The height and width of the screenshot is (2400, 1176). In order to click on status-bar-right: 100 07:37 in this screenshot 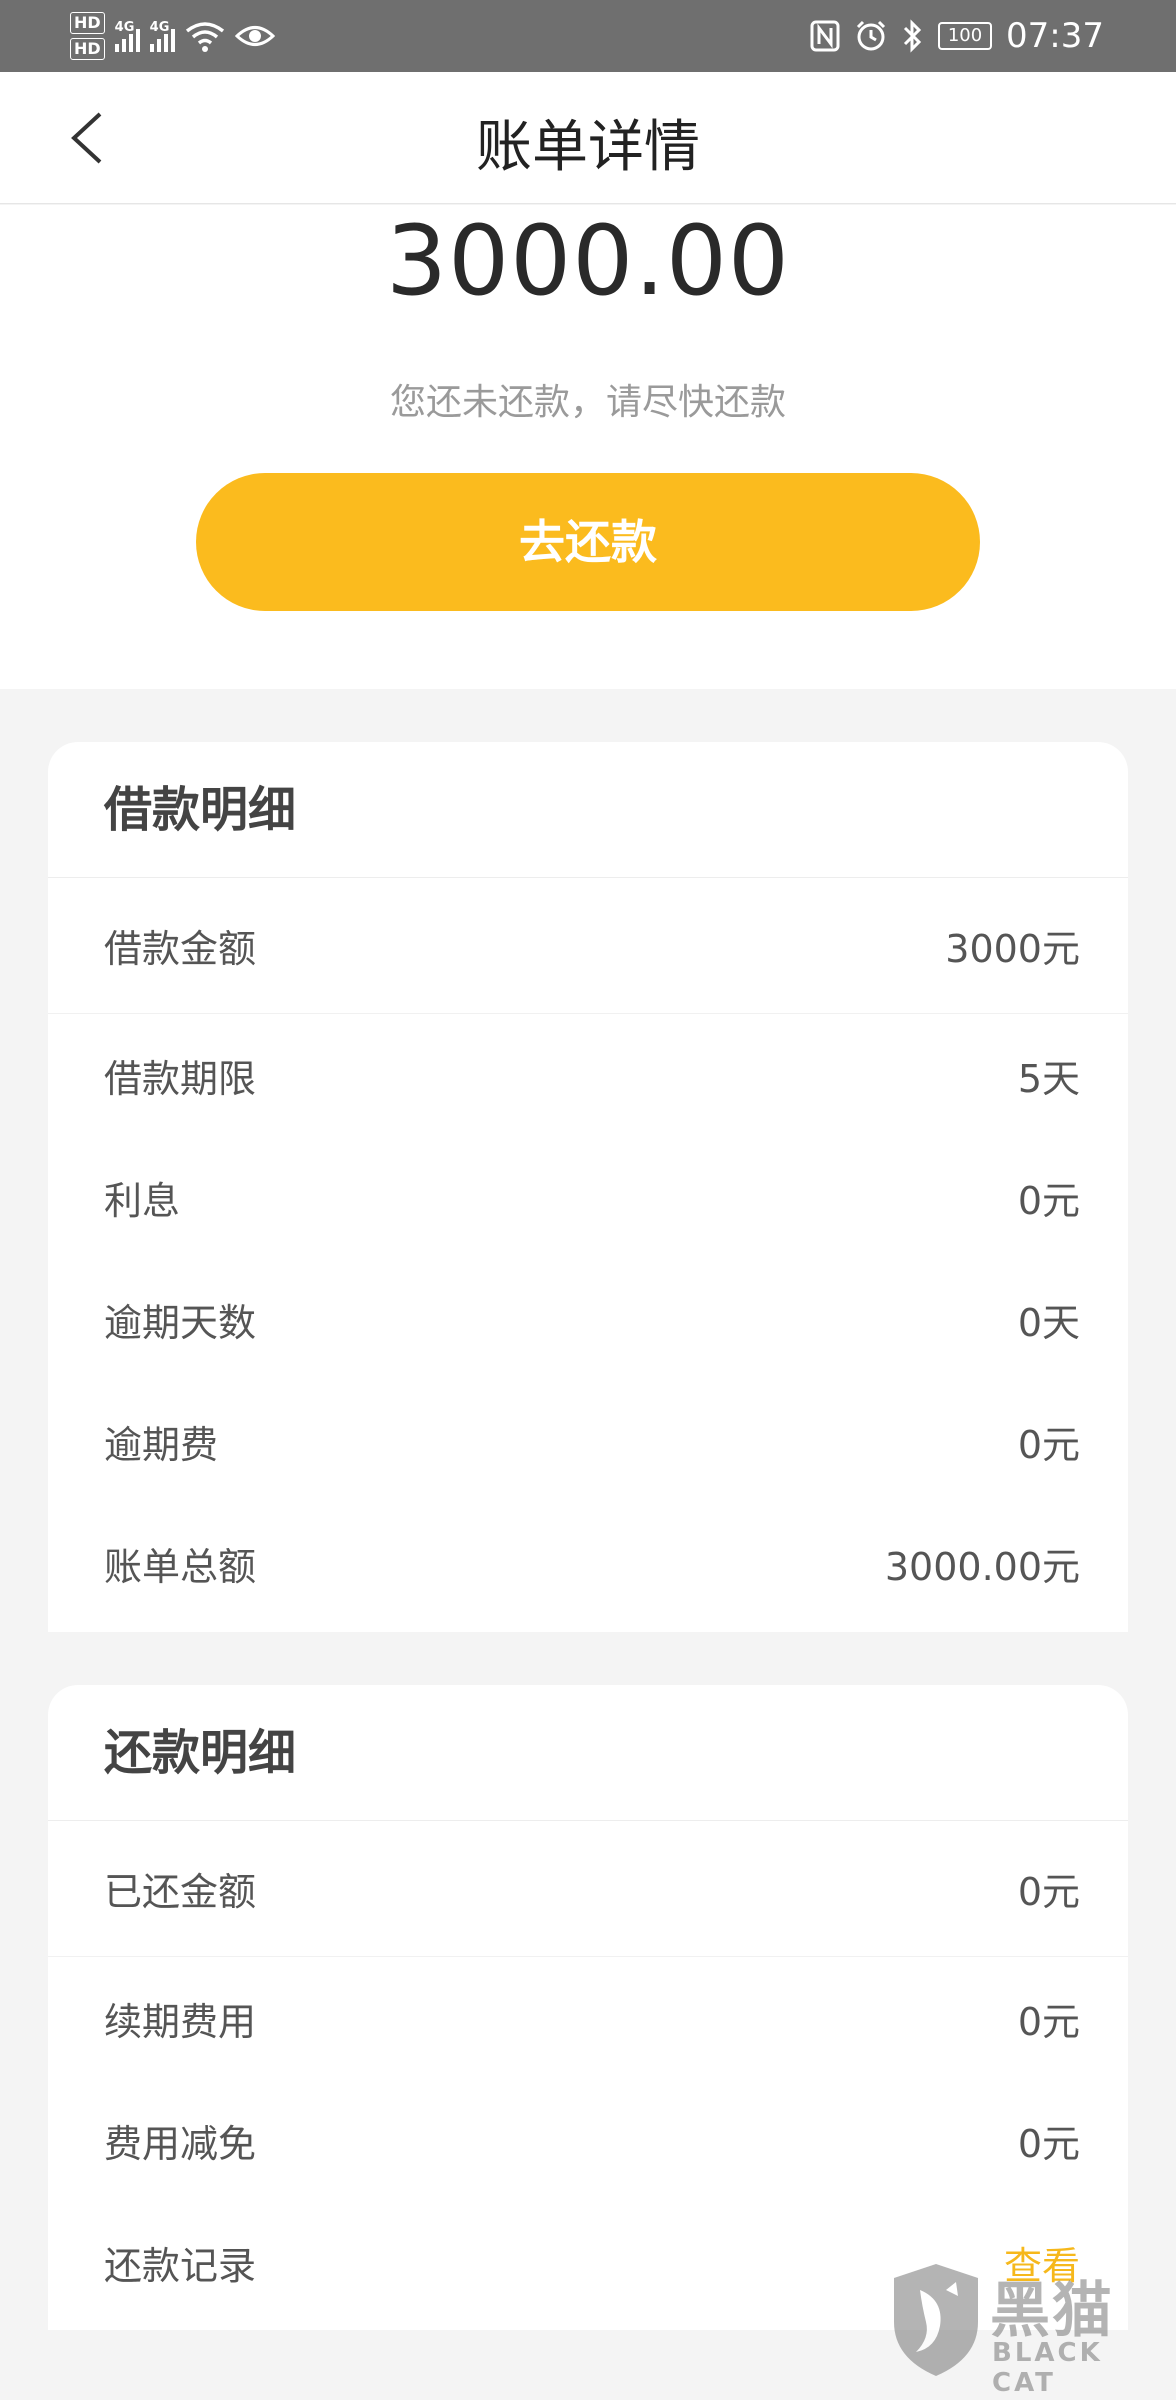, I will do `click(957, 36)`.